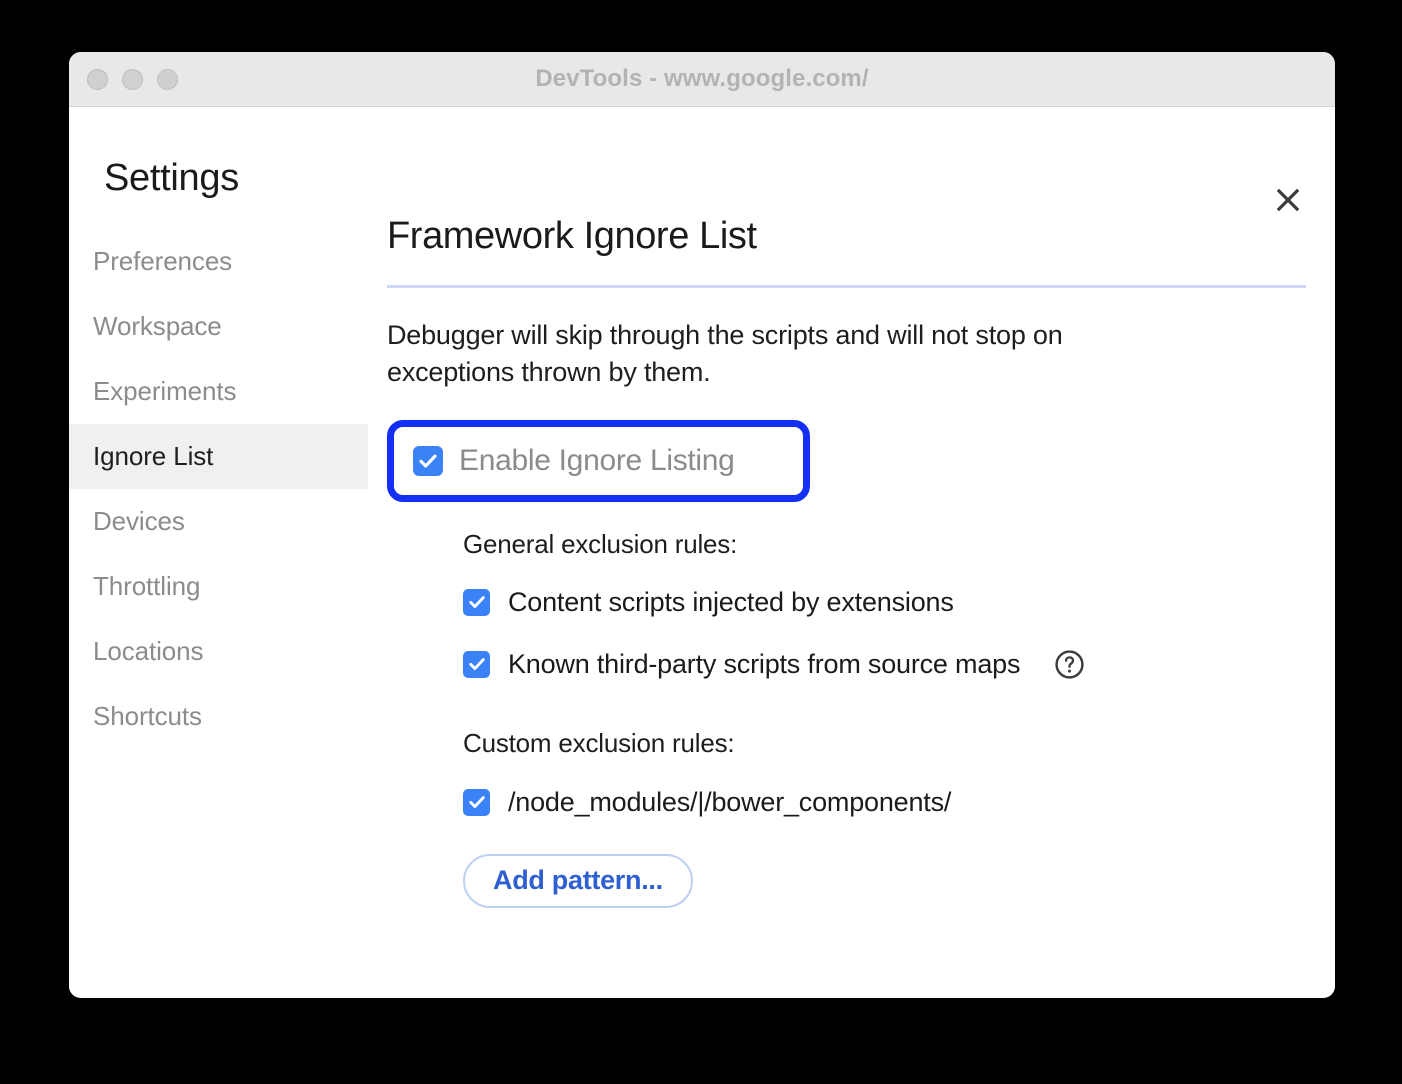 This screenshot has width=1402, height=1084. Describe the element at coordinates (599, 742) in the screenshot. I see `custom-rules-heading: Custom exclusion rules:` at that location.